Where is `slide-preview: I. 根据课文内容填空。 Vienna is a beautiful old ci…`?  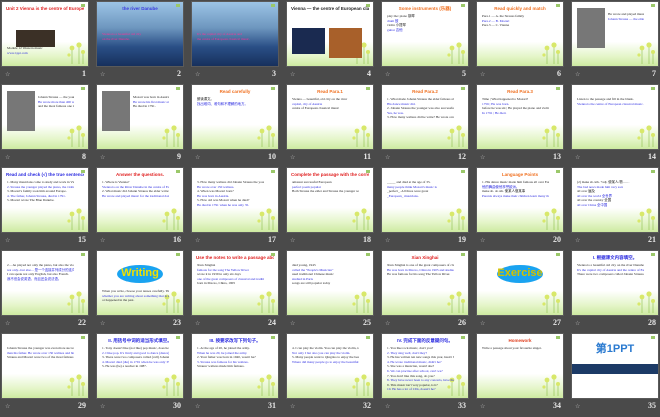
slide-preview: I. 根据课文内容填空。 Vienna is a beautiful old ci… is located at coordinates (615, 283).